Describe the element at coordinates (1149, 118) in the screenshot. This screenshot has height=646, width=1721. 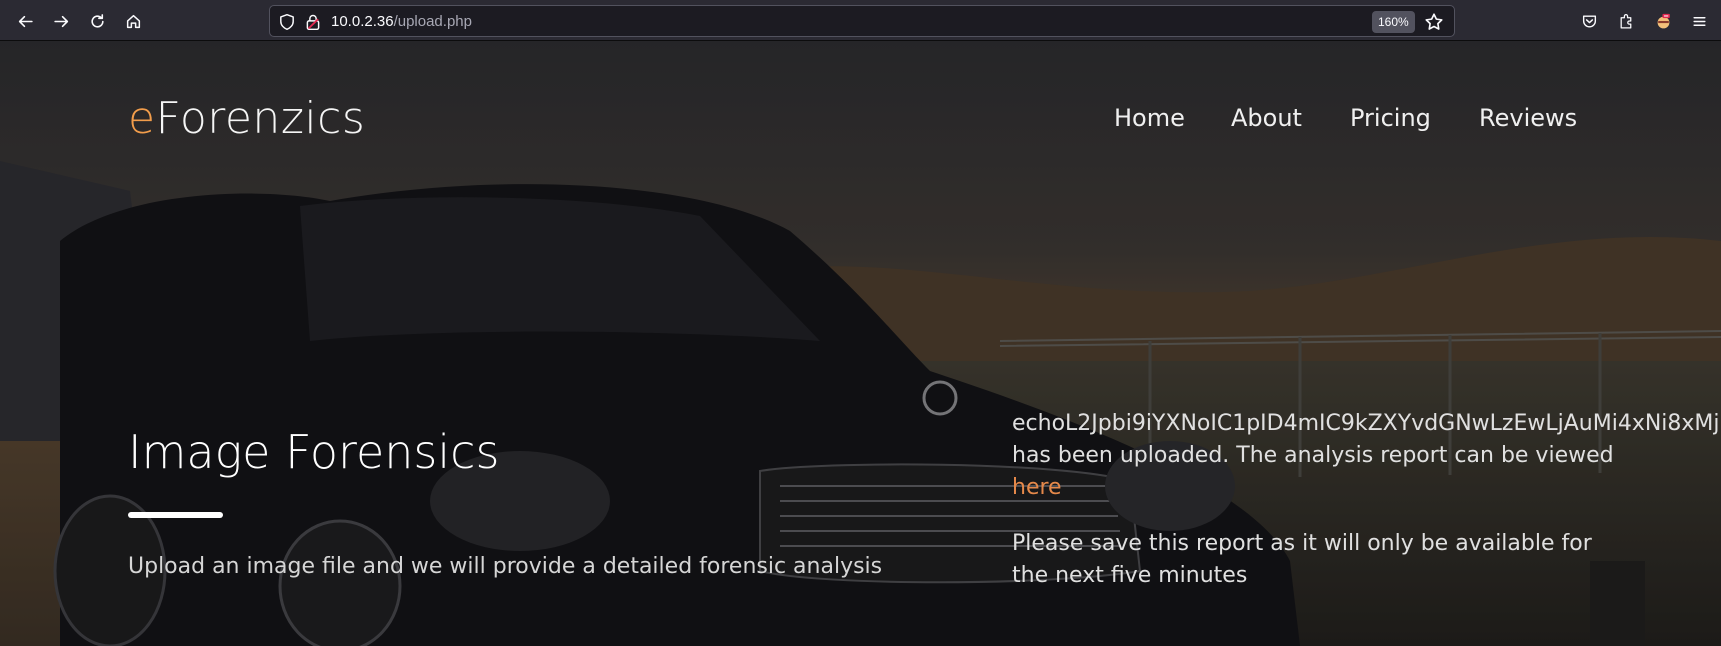
I see `nav-home-link: Home` at that location.